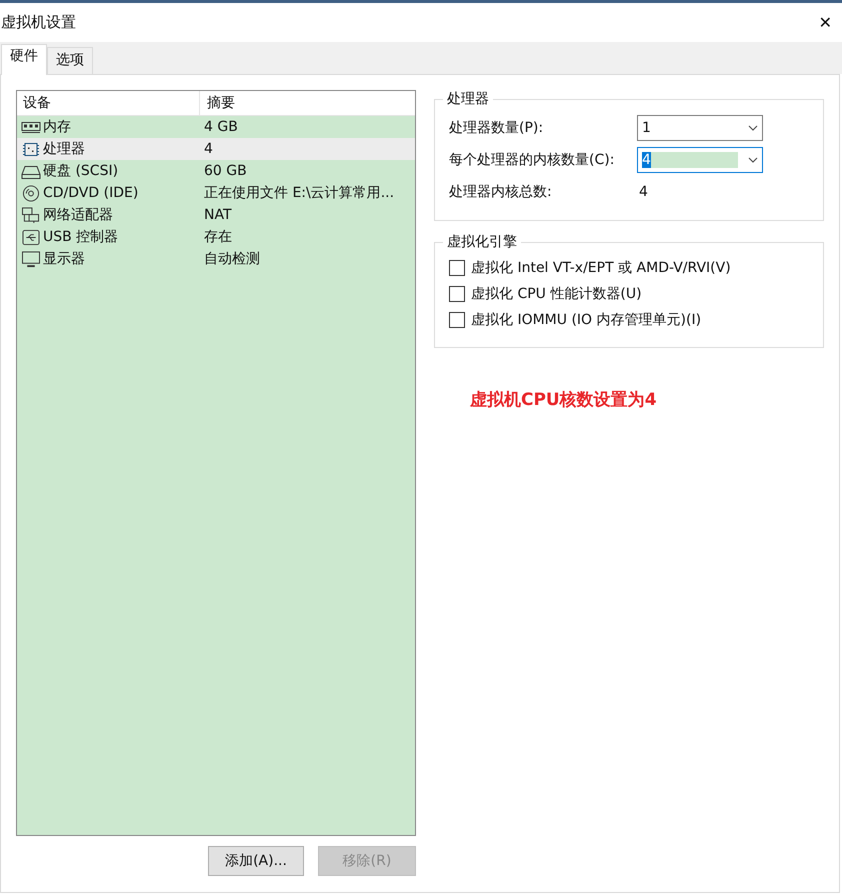  What do you see at coordinates (700, 128) in the screenshot?
I see `dropdown: 1` at bounding box center [700, 128].